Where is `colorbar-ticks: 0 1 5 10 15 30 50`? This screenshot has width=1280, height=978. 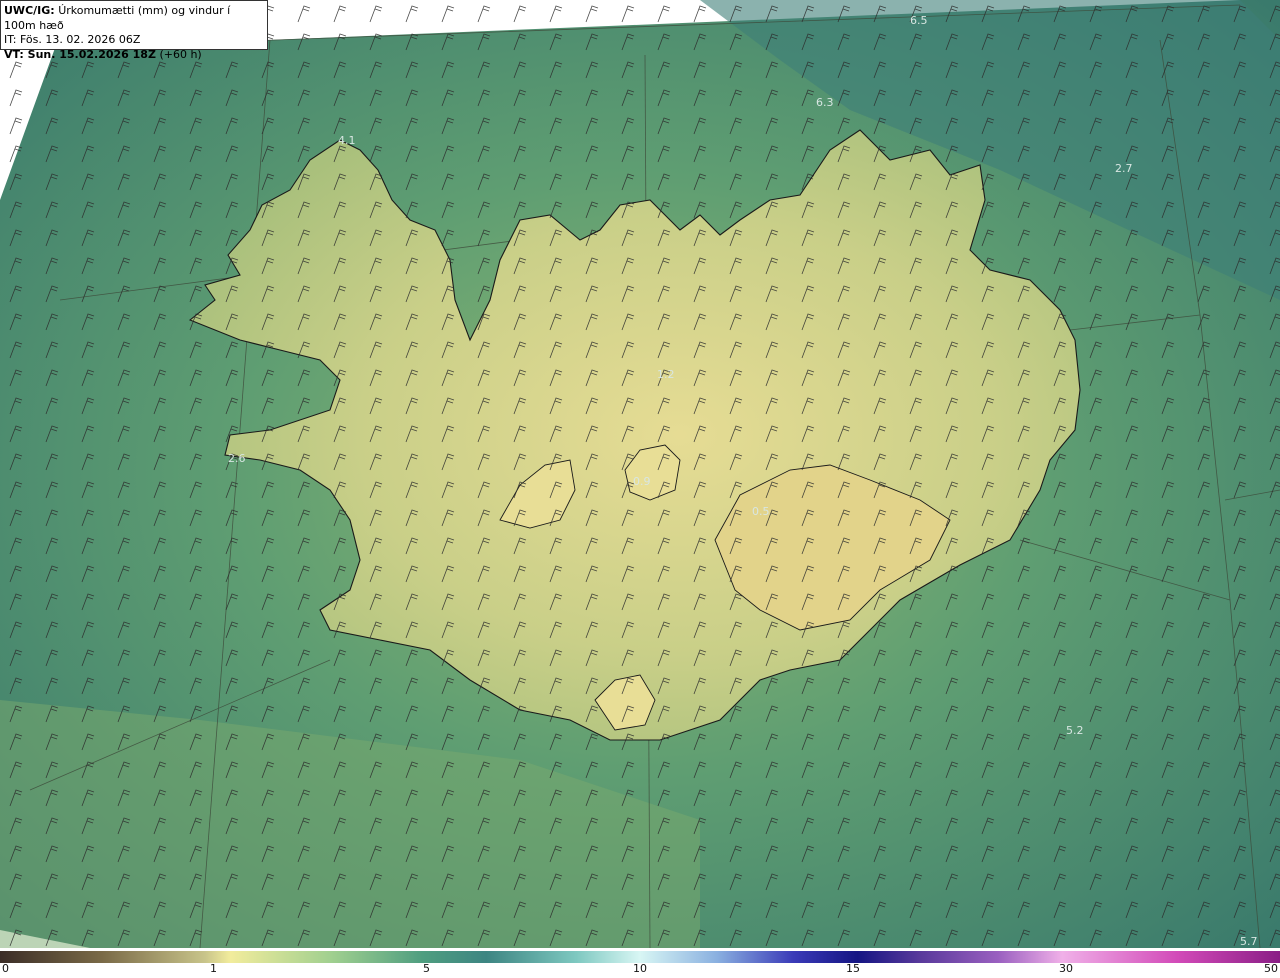
colorbar-ticks: 0 1 5 10 15 30 50 is located at coordinates (640, 969).